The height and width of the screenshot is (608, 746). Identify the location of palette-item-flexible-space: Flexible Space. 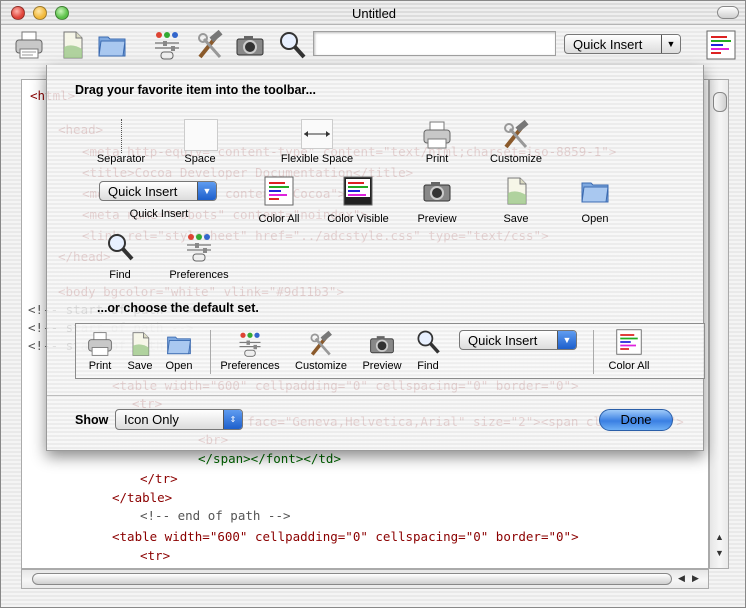
(317, 141).